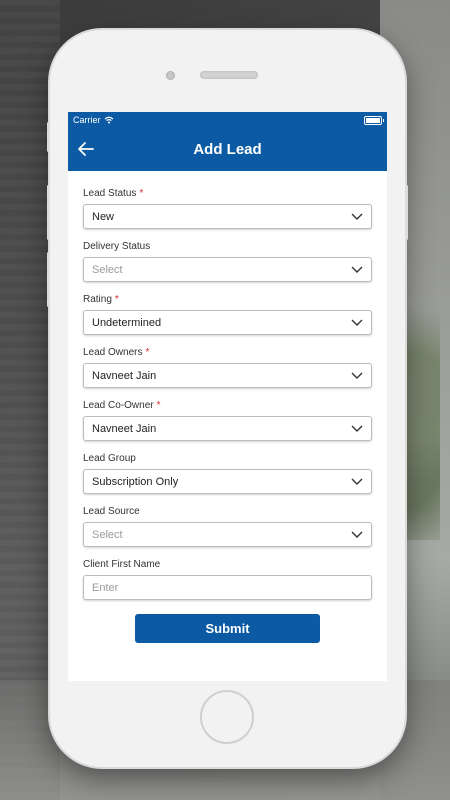 Image resolution: width=450 pixels, height=800 pixels. Describe the element at coordinates (86, 149) in the screenshot. I see `arrow-left-icon` at that location.